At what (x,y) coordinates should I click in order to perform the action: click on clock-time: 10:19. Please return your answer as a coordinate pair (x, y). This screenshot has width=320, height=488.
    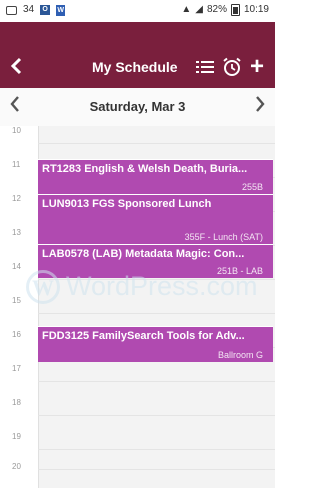
    Looking at the image, I should click on (256, 9).